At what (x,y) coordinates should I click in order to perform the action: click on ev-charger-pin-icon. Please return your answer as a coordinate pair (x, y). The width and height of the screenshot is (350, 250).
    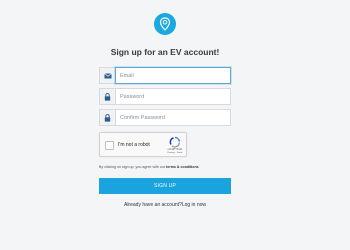
    Looking at the image, I should click on (165, 24).